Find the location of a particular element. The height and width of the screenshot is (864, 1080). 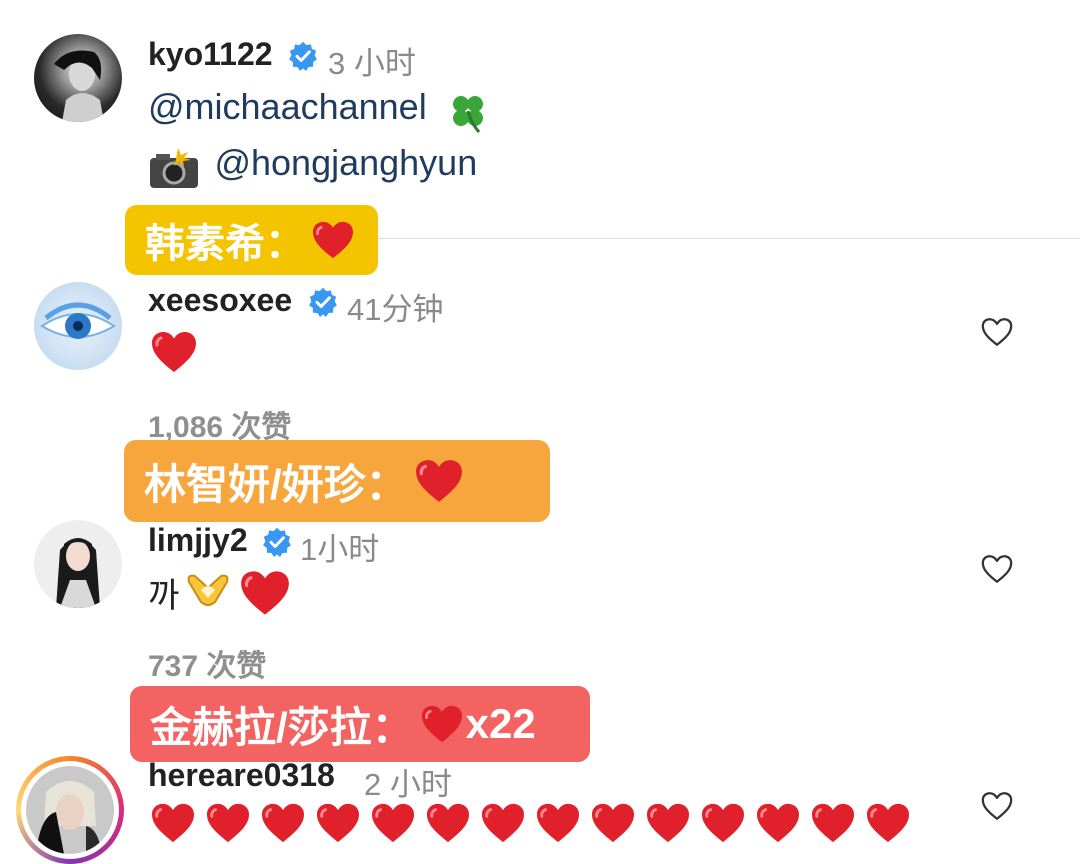

four-leaf-clover-icon is located at coordinates (468, 114).